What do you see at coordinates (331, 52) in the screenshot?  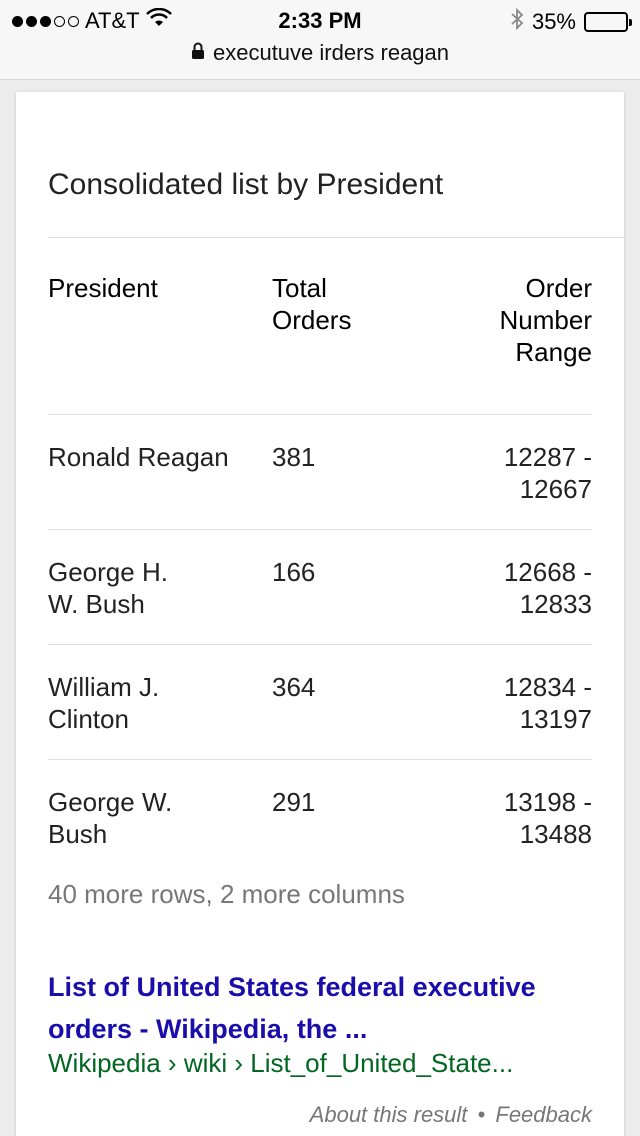 I see `search-query-text: executuve irders reagan` at bounding box center [331, 52].